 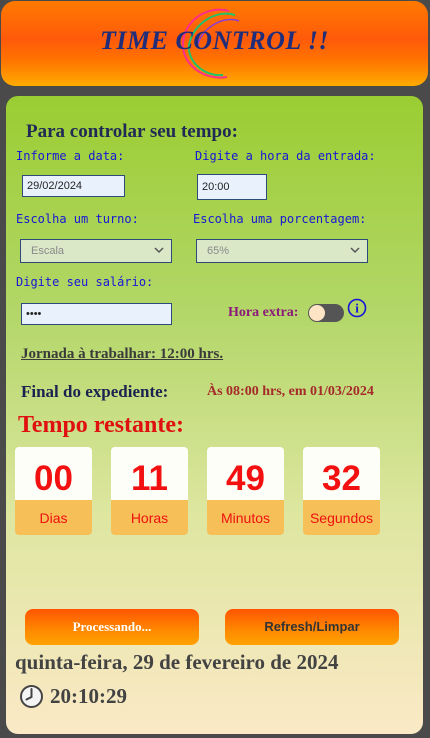 What do you see at coordinates (95, 391) in the screenshot?
I see `end-of-shift-label: Final do expediente:` at bounding box center [95, 391].